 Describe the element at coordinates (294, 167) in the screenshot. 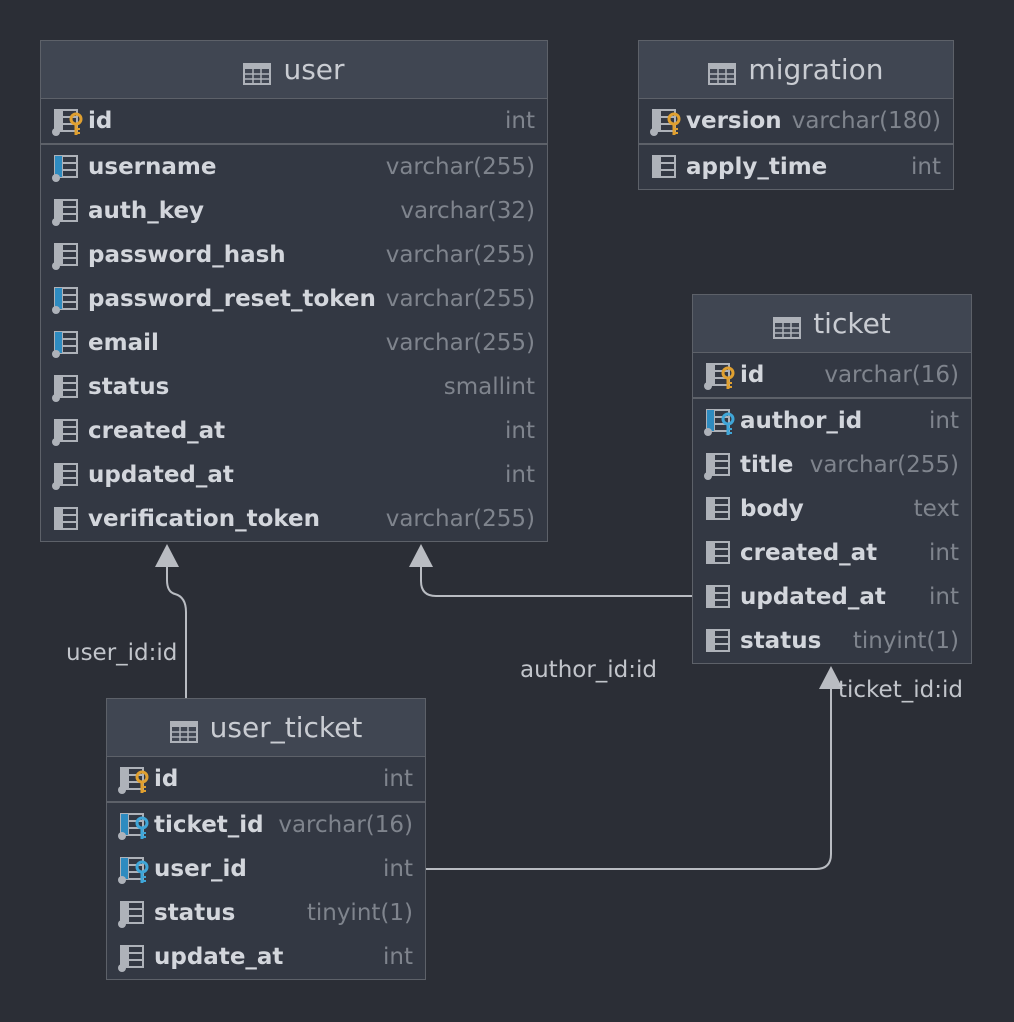

I see `column-row: username varchar(255)` at that location.